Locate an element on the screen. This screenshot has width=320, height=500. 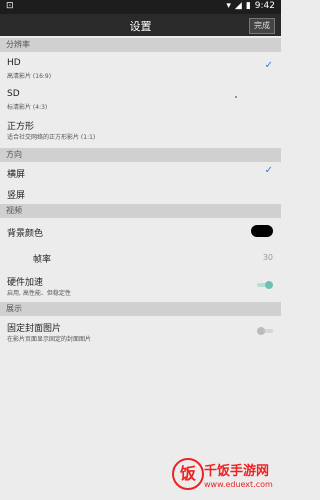
battery-icon: ▮ is located at coordinates (248, 6).